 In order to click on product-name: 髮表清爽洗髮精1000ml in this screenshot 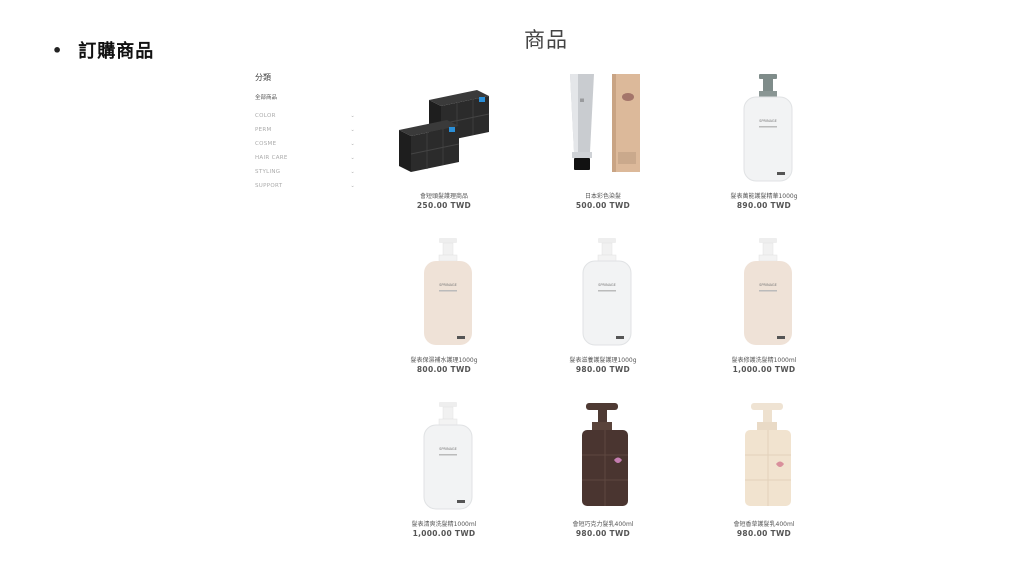, I will do `click(444, 524)`.